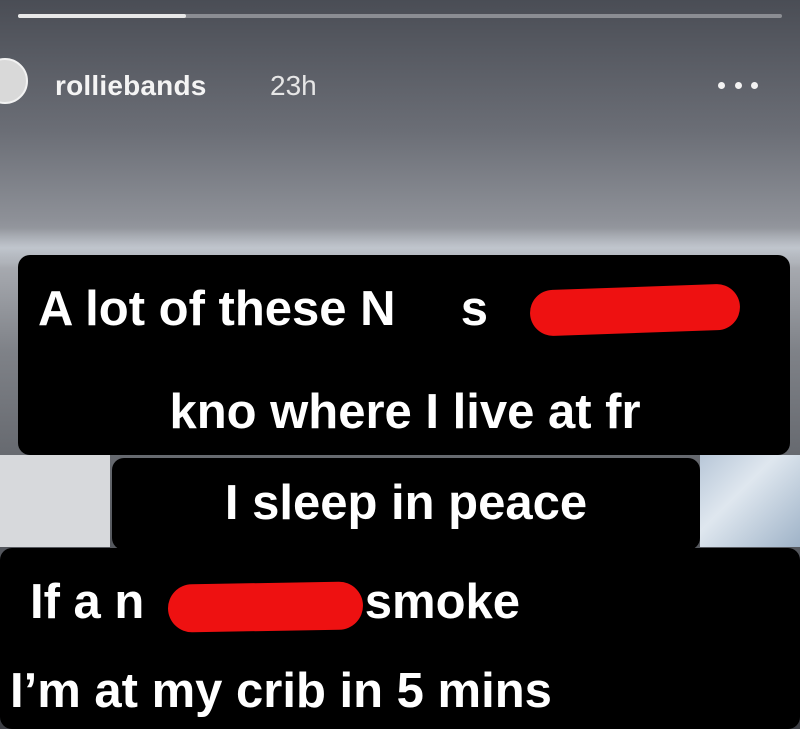 Image resolution: width=800 pixels, height=729 pixels. Describe the element at coordinates (55, 501) in the screenshot. I see `background-window-left` at that location.